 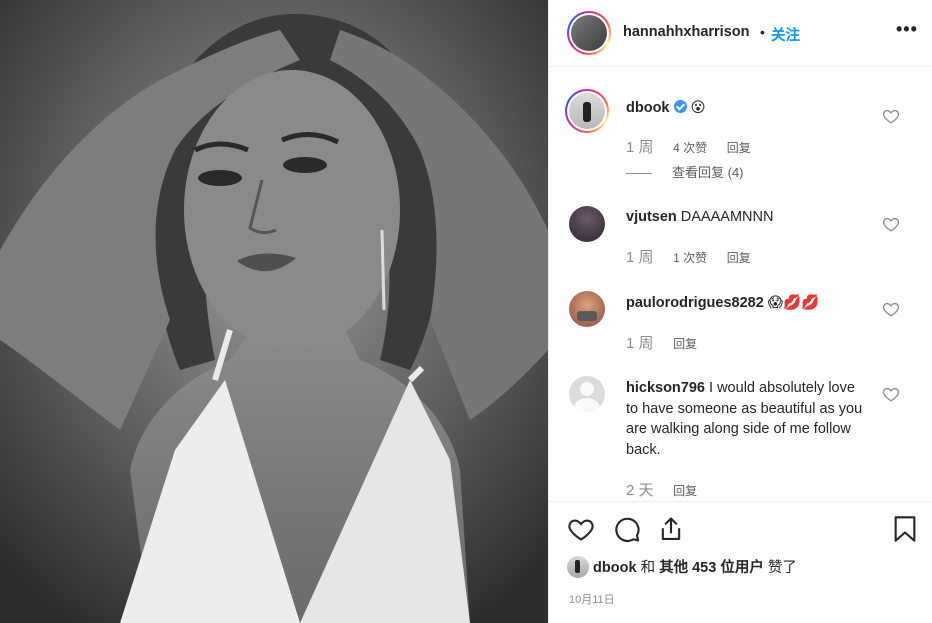 I want to click on comment-meta: 1 周 1 次赞 回复, so click(x=696, y=256).